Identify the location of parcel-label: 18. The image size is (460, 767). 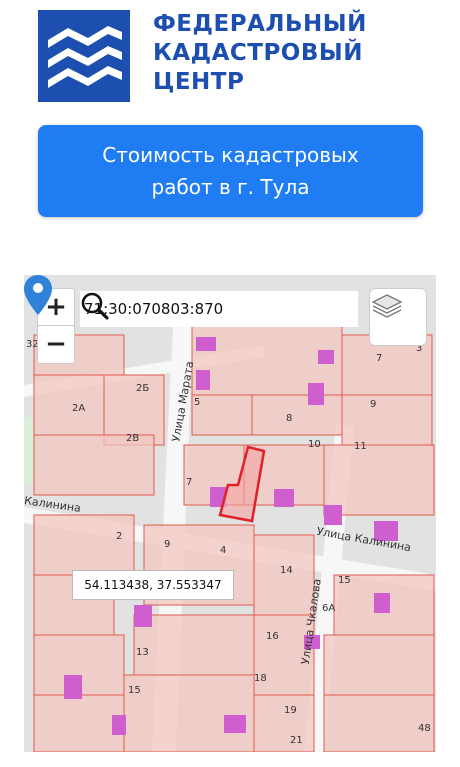
(260, 678).